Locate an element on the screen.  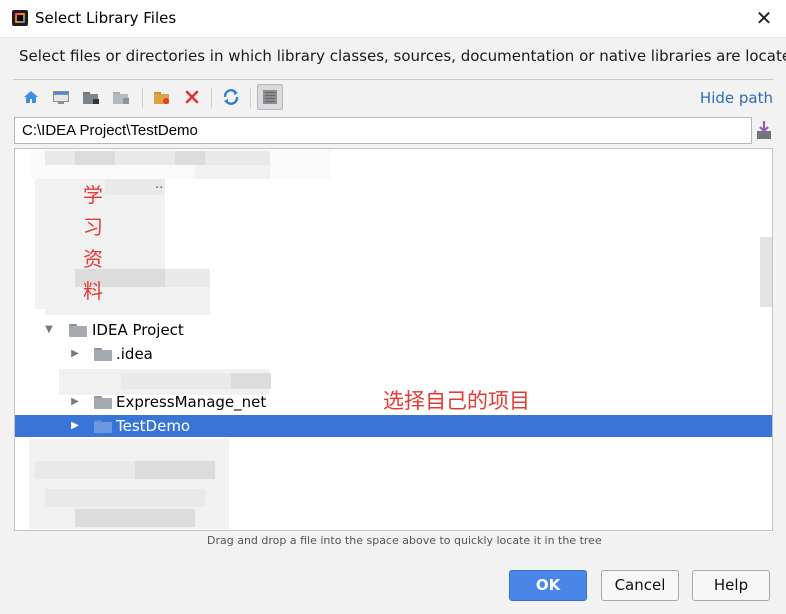
show-hidden-toggle is located at coordinates (270, 97).